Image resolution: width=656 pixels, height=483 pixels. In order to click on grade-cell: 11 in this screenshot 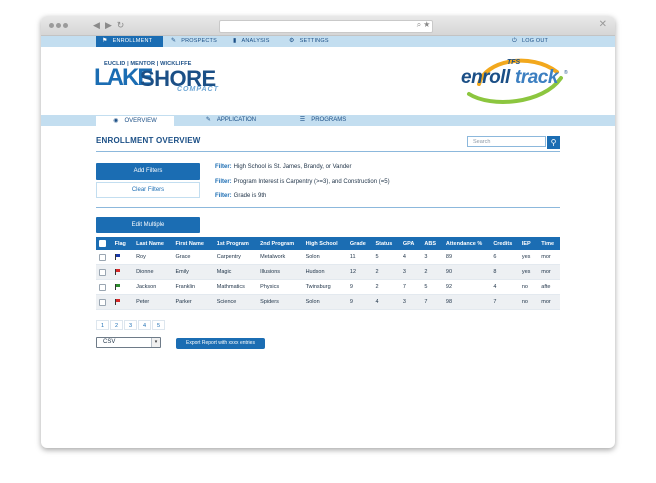, I will do `click(359, 257)`.